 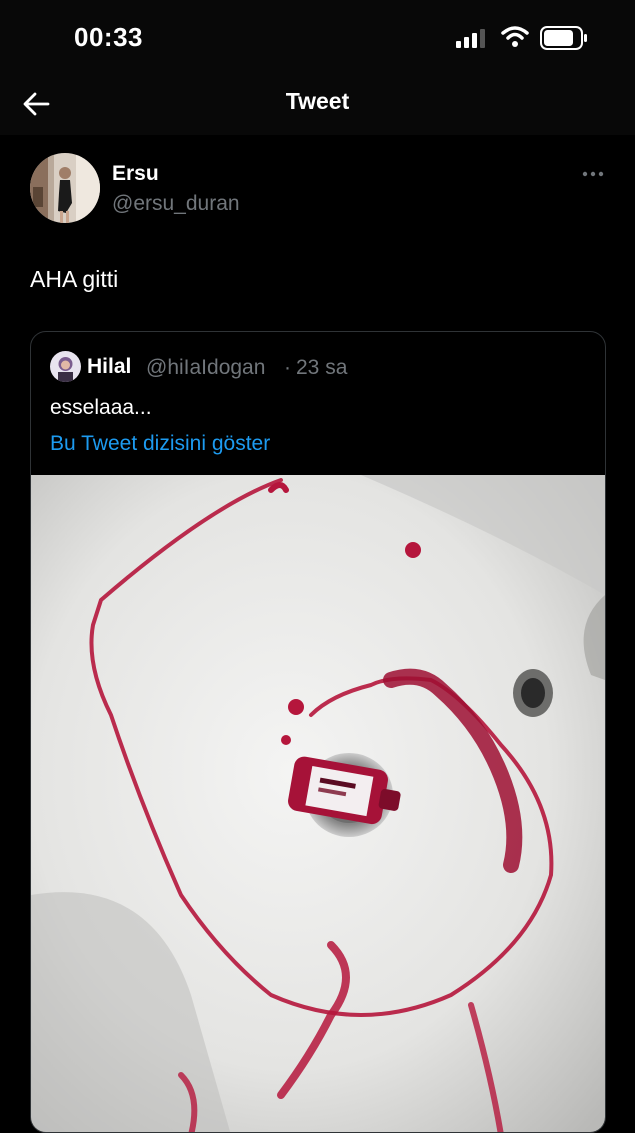 What do you see at coordinates (205, 368) in the screenshot?
I see `quoted-handle: @hiIaIdogan` at bounding box center [205, 368].